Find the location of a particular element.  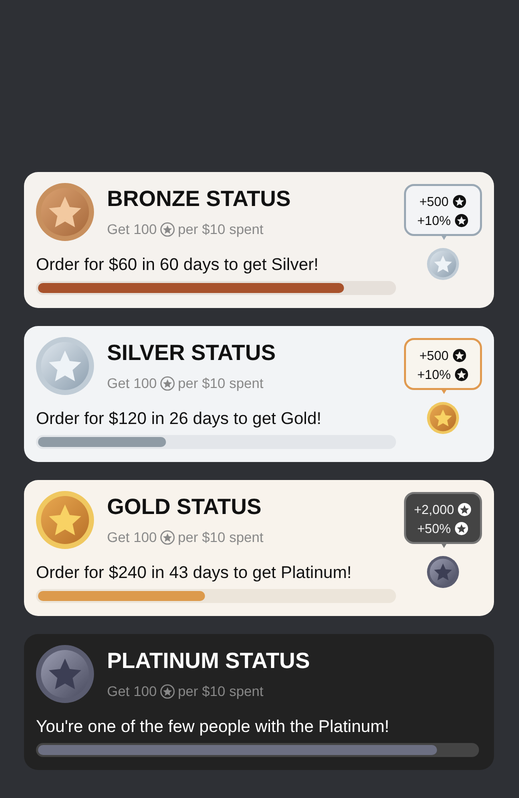

bonus-text: +50% is located at coordinates (434, 528).